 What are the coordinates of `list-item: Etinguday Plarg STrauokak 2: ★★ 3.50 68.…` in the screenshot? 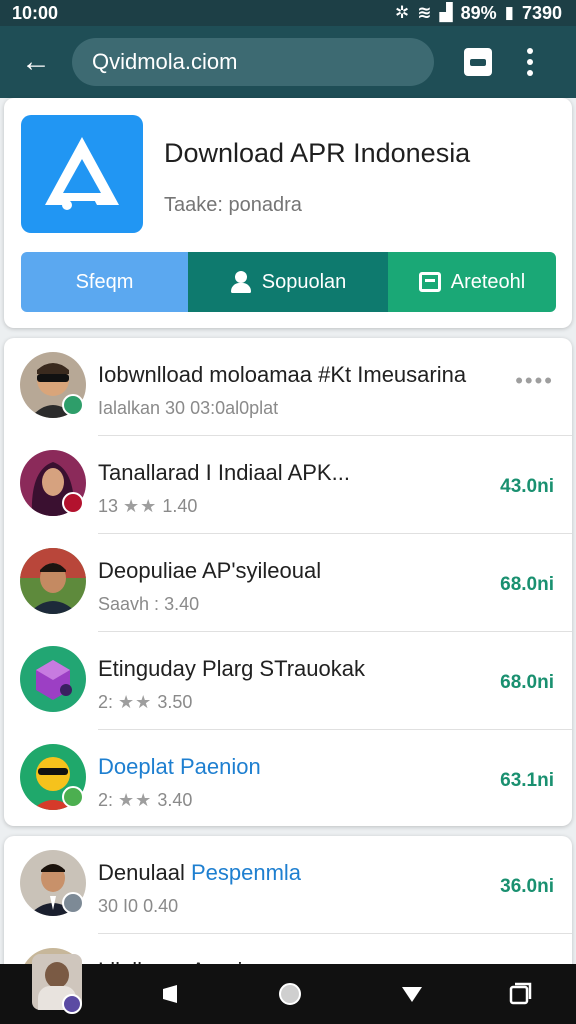 It's located at (288, 681).